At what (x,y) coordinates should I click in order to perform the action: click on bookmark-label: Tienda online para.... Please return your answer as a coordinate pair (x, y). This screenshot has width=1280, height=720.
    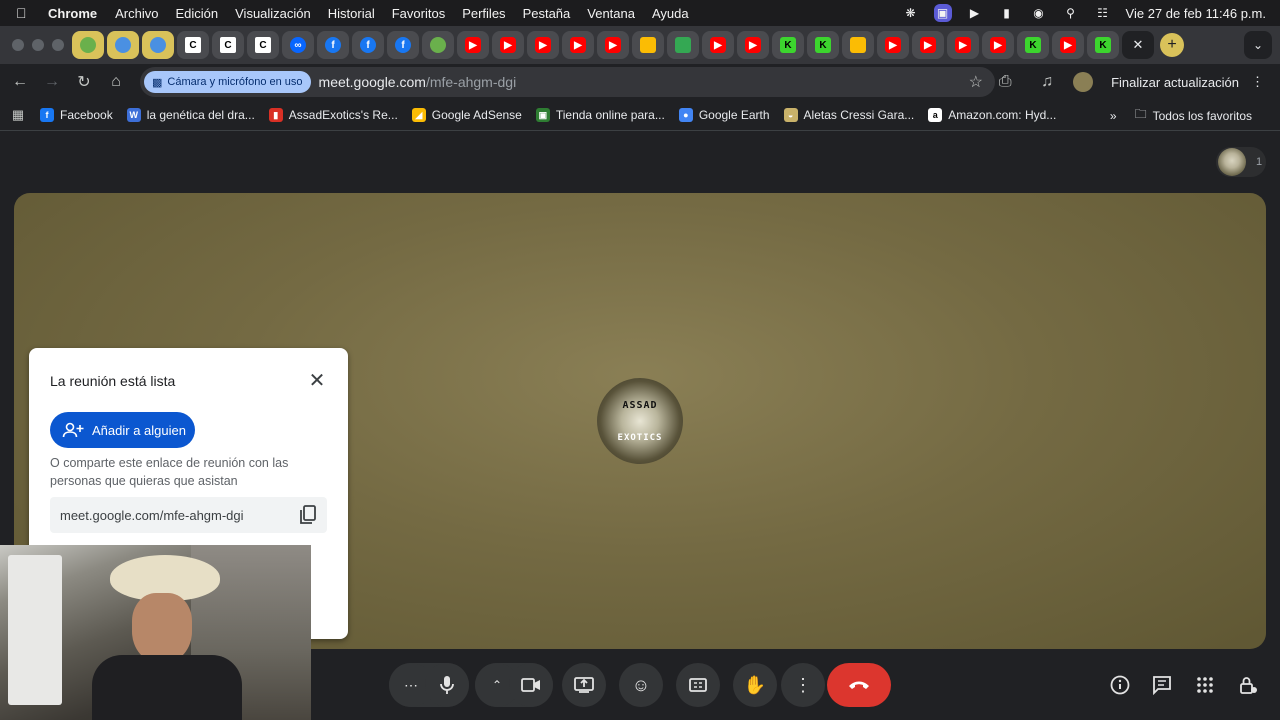
    Looking at the image, I should click on (610, 115).